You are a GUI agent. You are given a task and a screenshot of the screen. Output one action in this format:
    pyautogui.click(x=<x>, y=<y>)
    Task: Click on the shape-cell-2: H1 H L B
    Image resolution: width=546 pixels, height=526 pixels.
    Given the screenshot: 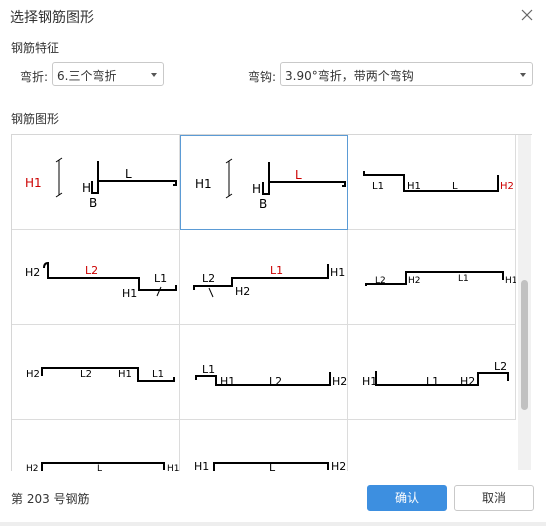 What is the action you would take?
    pyautogui.click(x=264, y=182)
    